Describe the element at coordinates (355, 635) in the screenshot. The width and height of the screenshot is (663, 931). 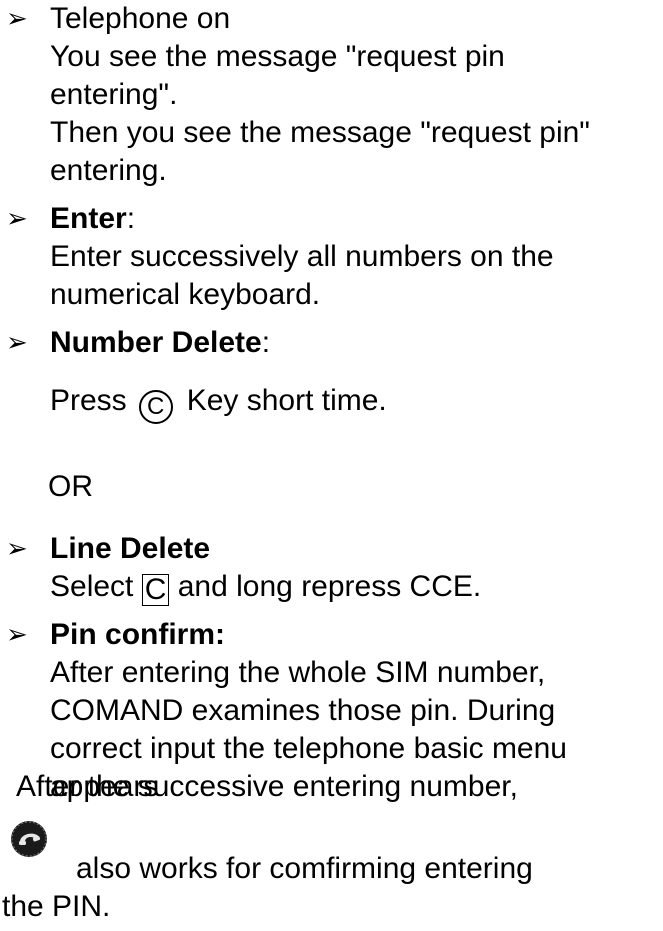
I see `item-heading: Pin confirm:` at that location.